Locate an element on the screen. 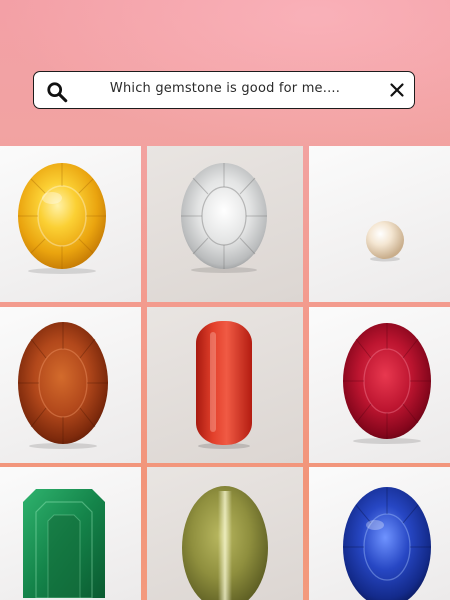 The width and height of the screenshot is (450, 600). cats-eye-gem is located at coordinates (225, 543).